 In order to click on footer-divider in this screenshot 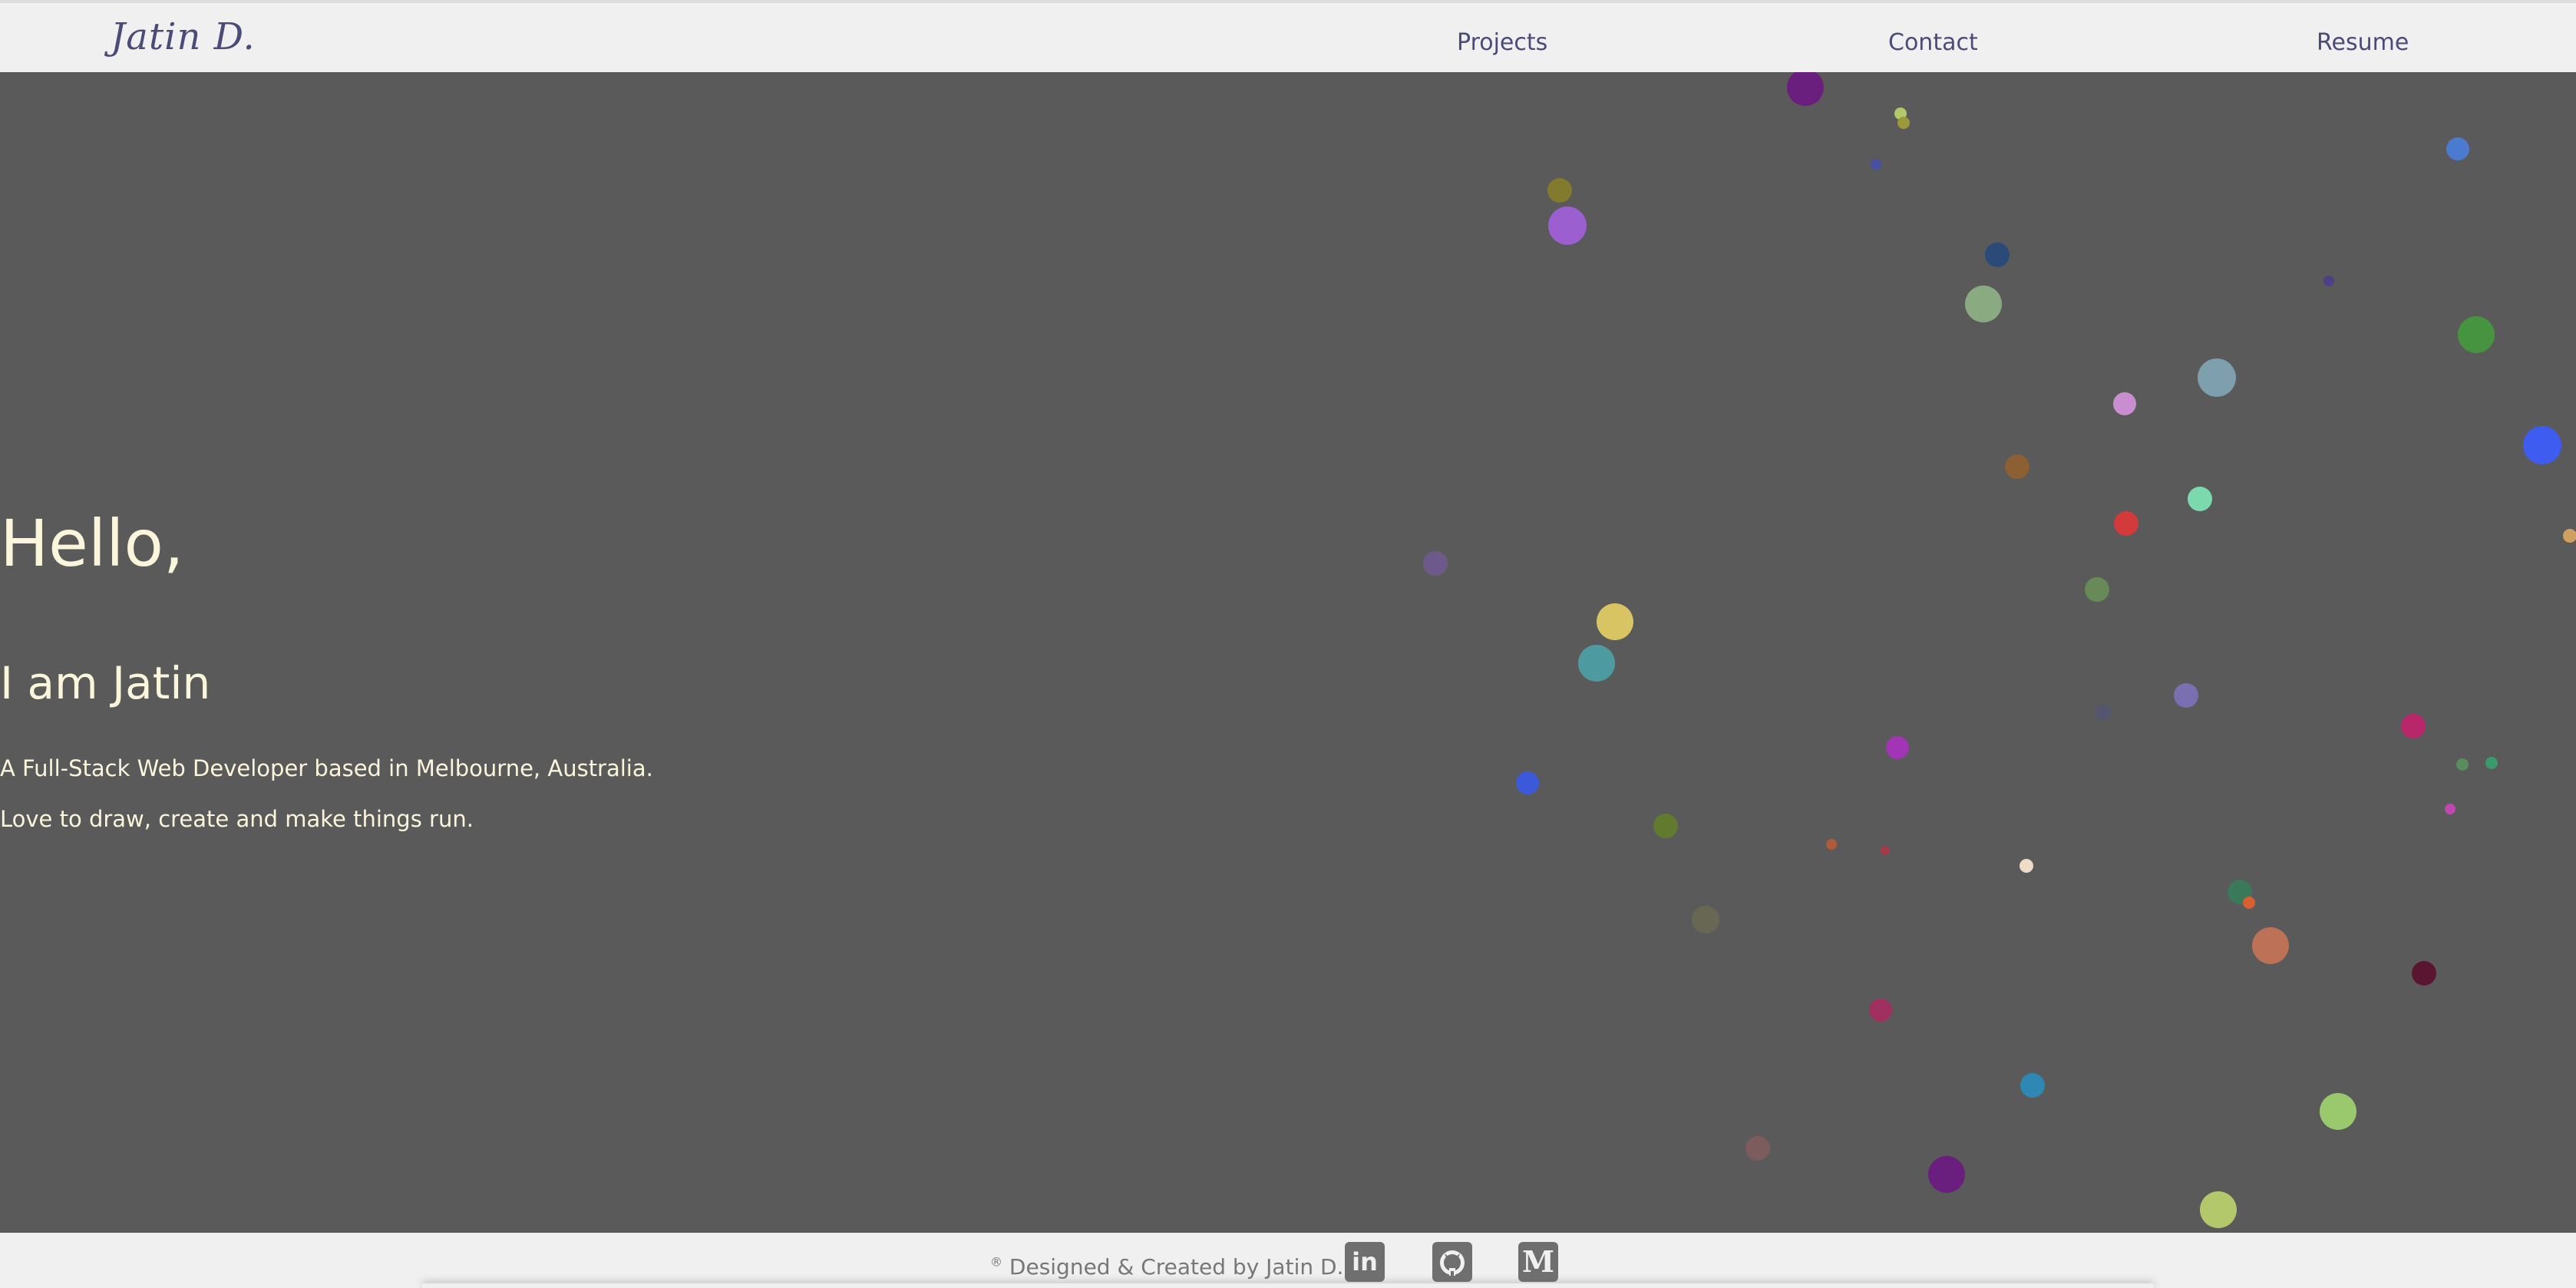, I will do `click(1288, 1285)`.